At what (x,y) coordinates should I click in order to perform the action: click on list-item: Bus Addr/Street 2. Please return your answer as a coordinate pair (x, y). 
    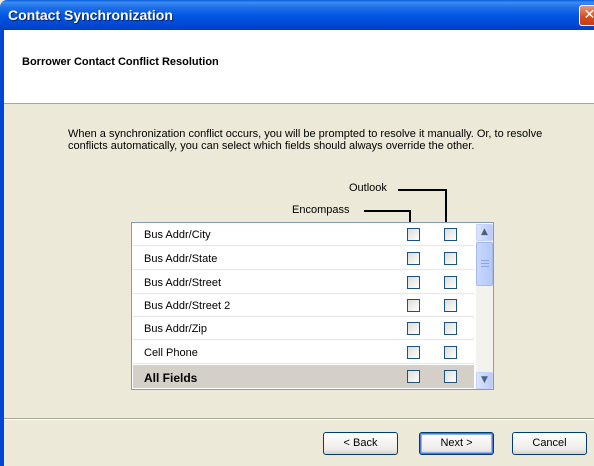
    Looking at the image, I should click on (303, 305).